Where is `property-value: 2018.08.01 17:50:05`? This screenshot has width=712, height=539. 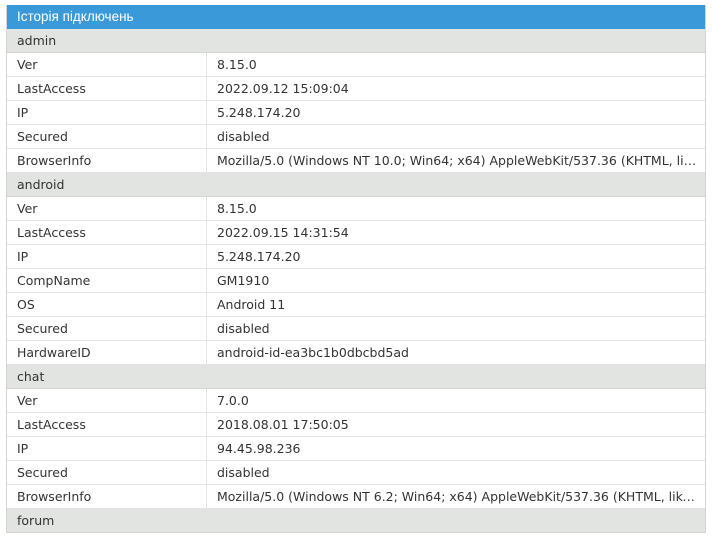 property-value: 2018.08.01 17:50:05 is located at coordinates (283, 424).